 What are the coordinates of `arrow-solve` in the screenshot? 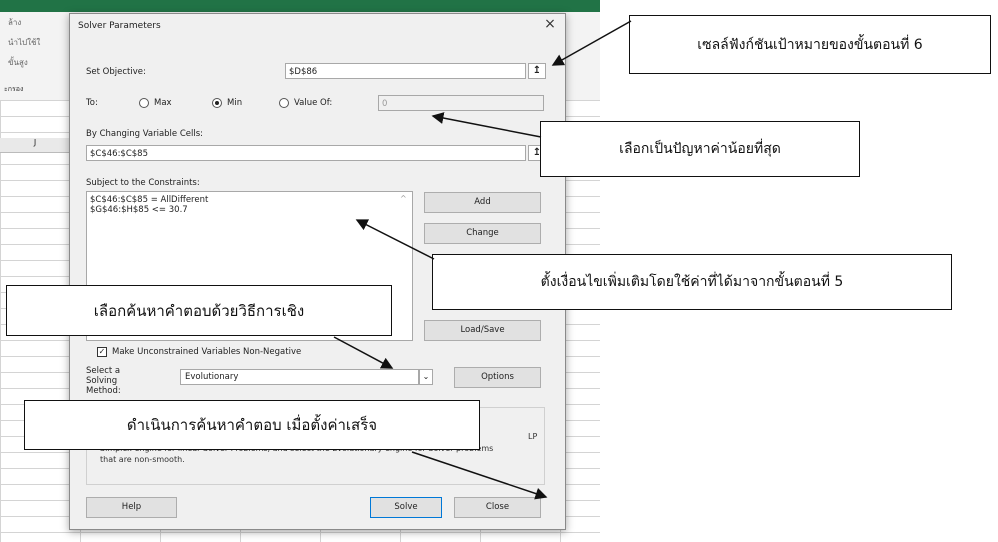 It's located at (479, 475).